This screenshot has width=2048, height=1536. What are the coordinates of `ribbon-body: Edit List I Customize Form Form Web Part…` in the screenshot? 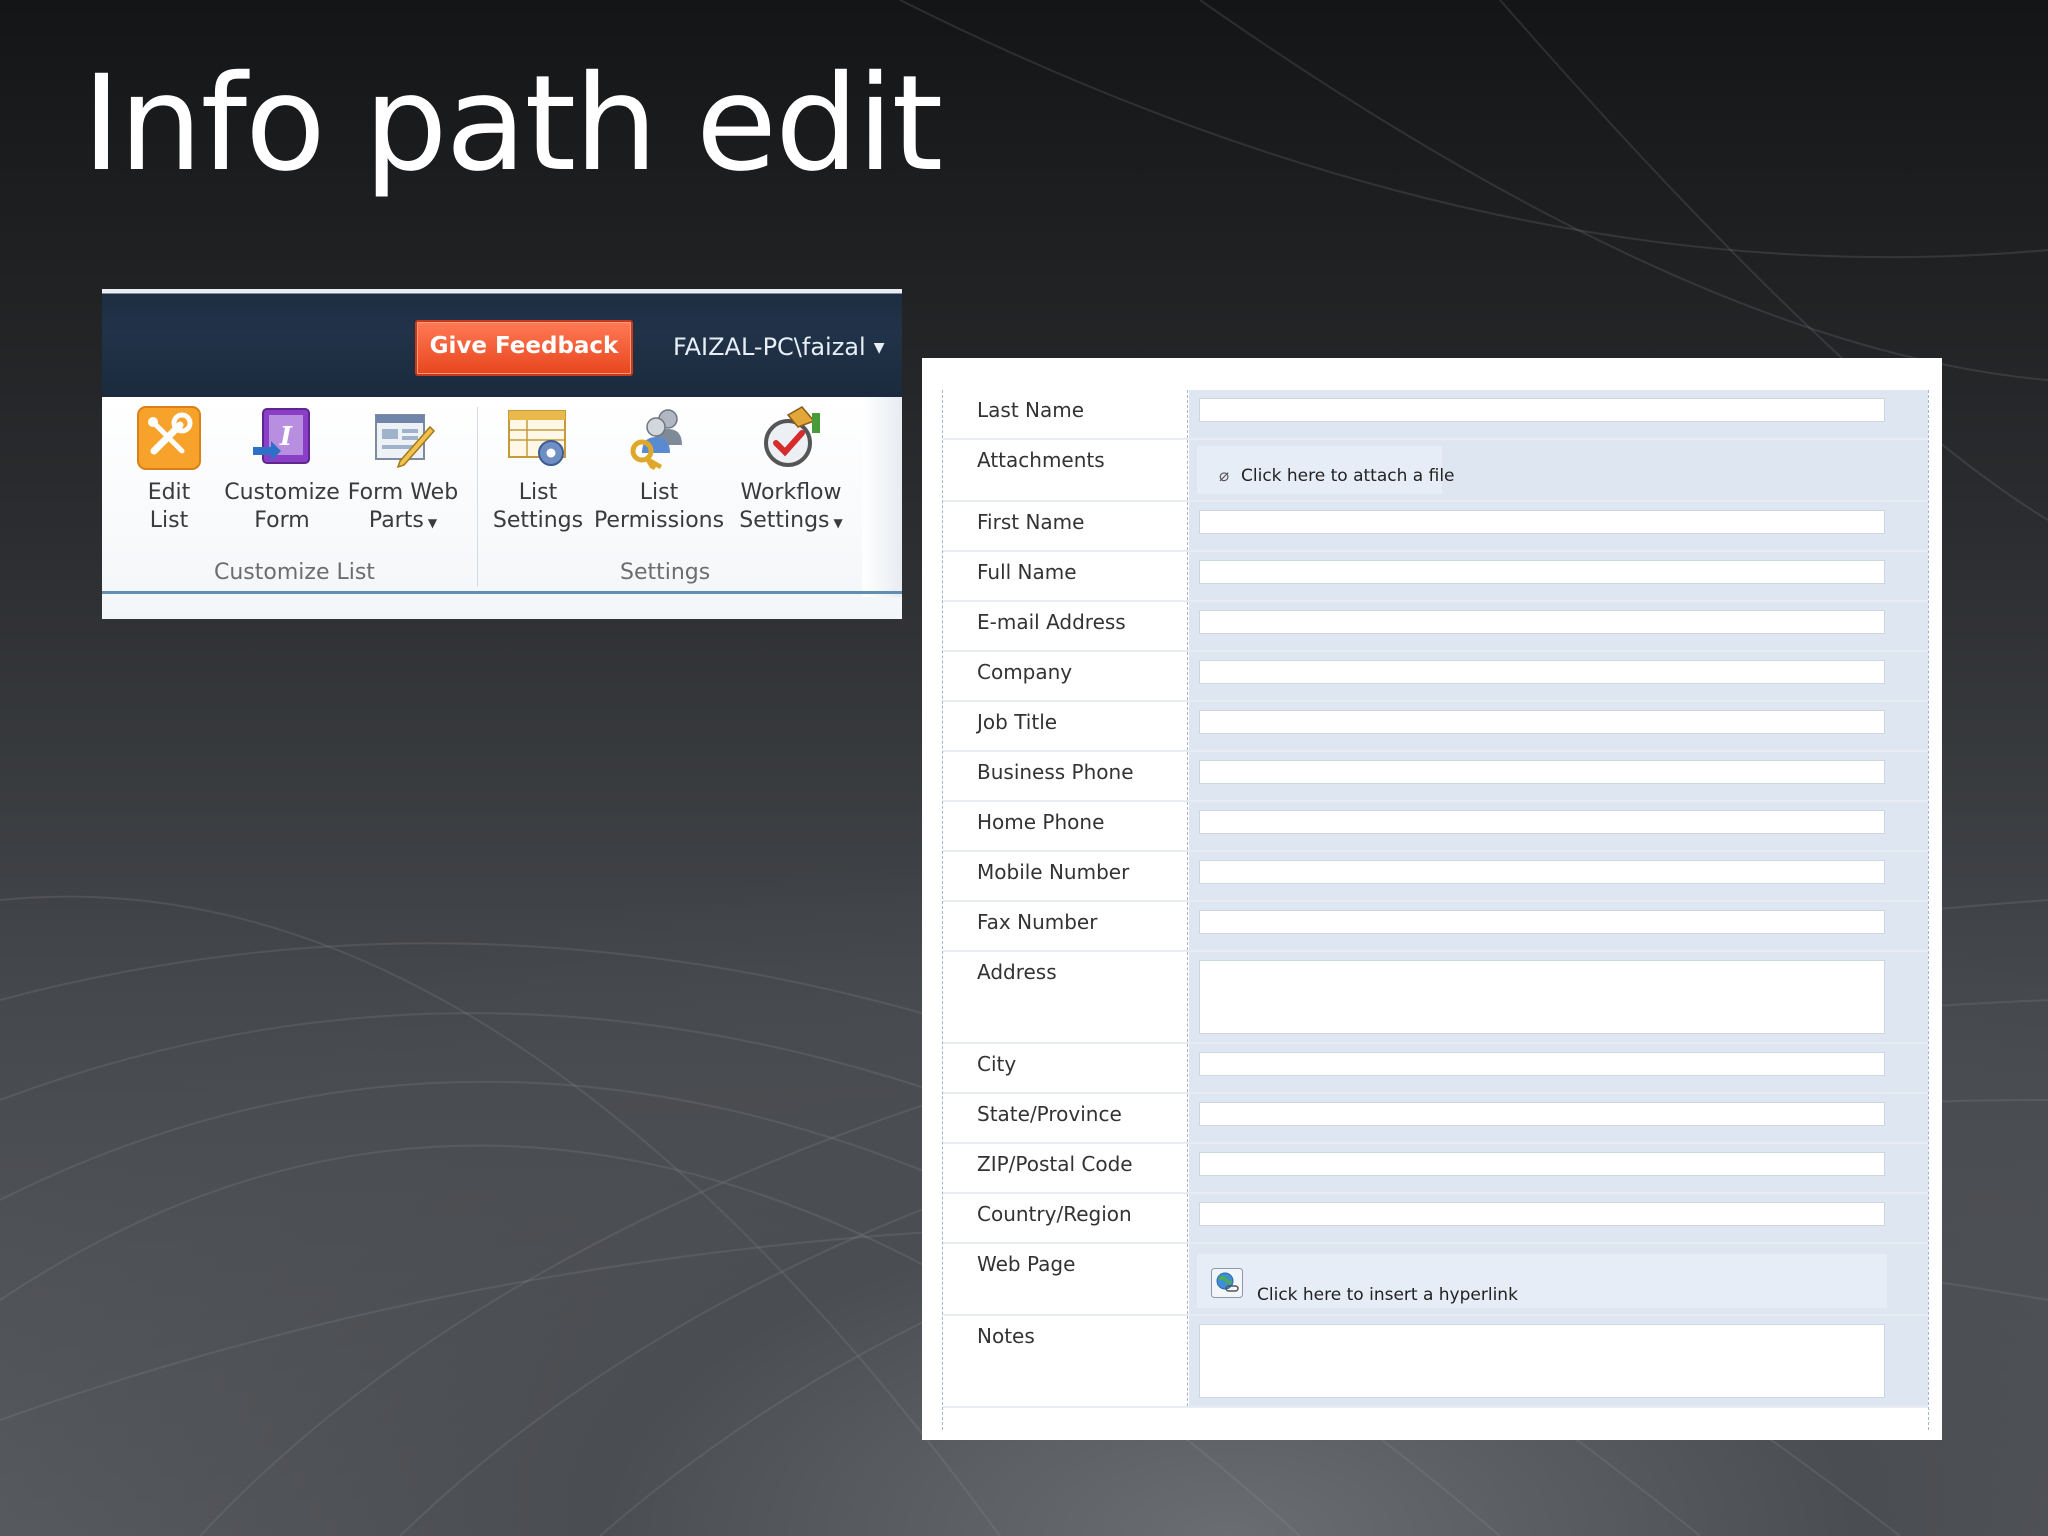 It's located at (502, 508).